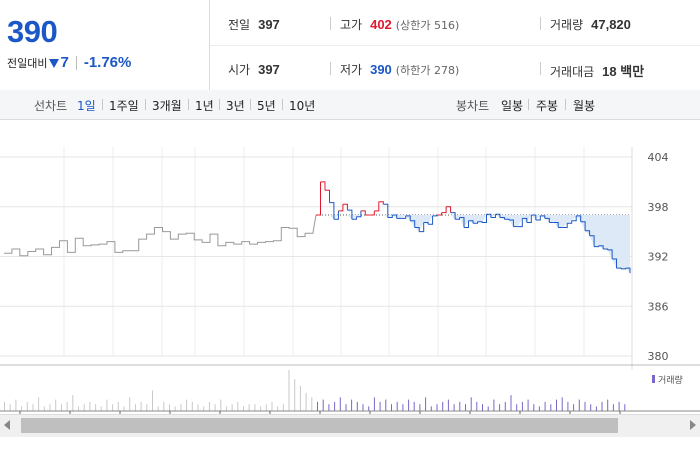  Describe the element at coordinates (302, 105) in the screenshot. I see `tab-10years: 10년` at that location.